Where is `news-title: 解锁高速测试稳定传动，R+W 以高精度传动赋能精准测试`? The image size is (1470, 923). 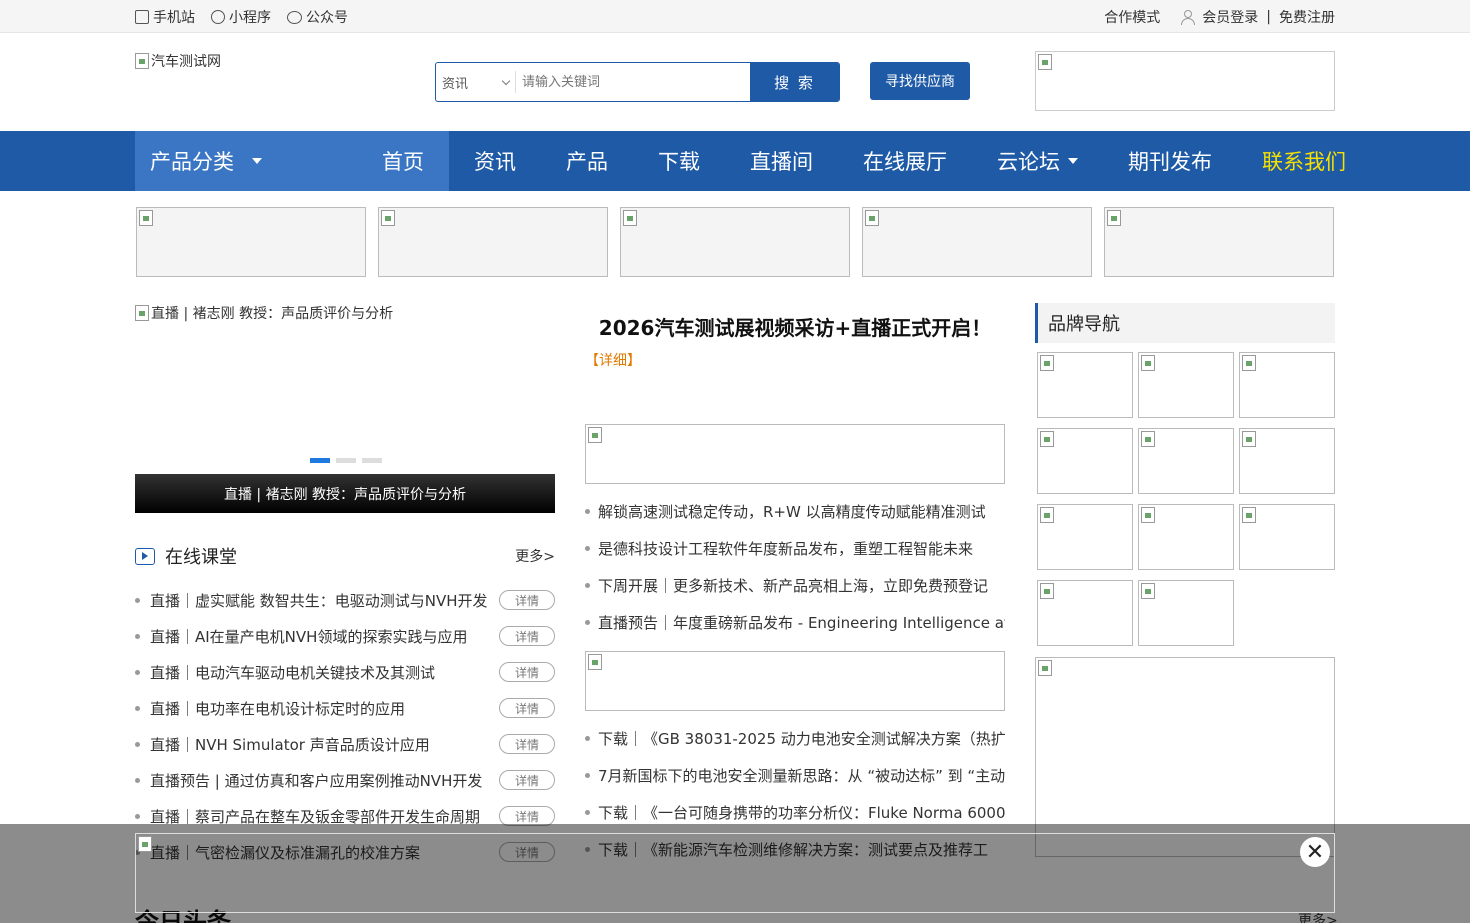
news-title: 解锁高速测试稳定传动，R+W 以高精度传动赋能精准测试 is located at coordinates (792, 511).